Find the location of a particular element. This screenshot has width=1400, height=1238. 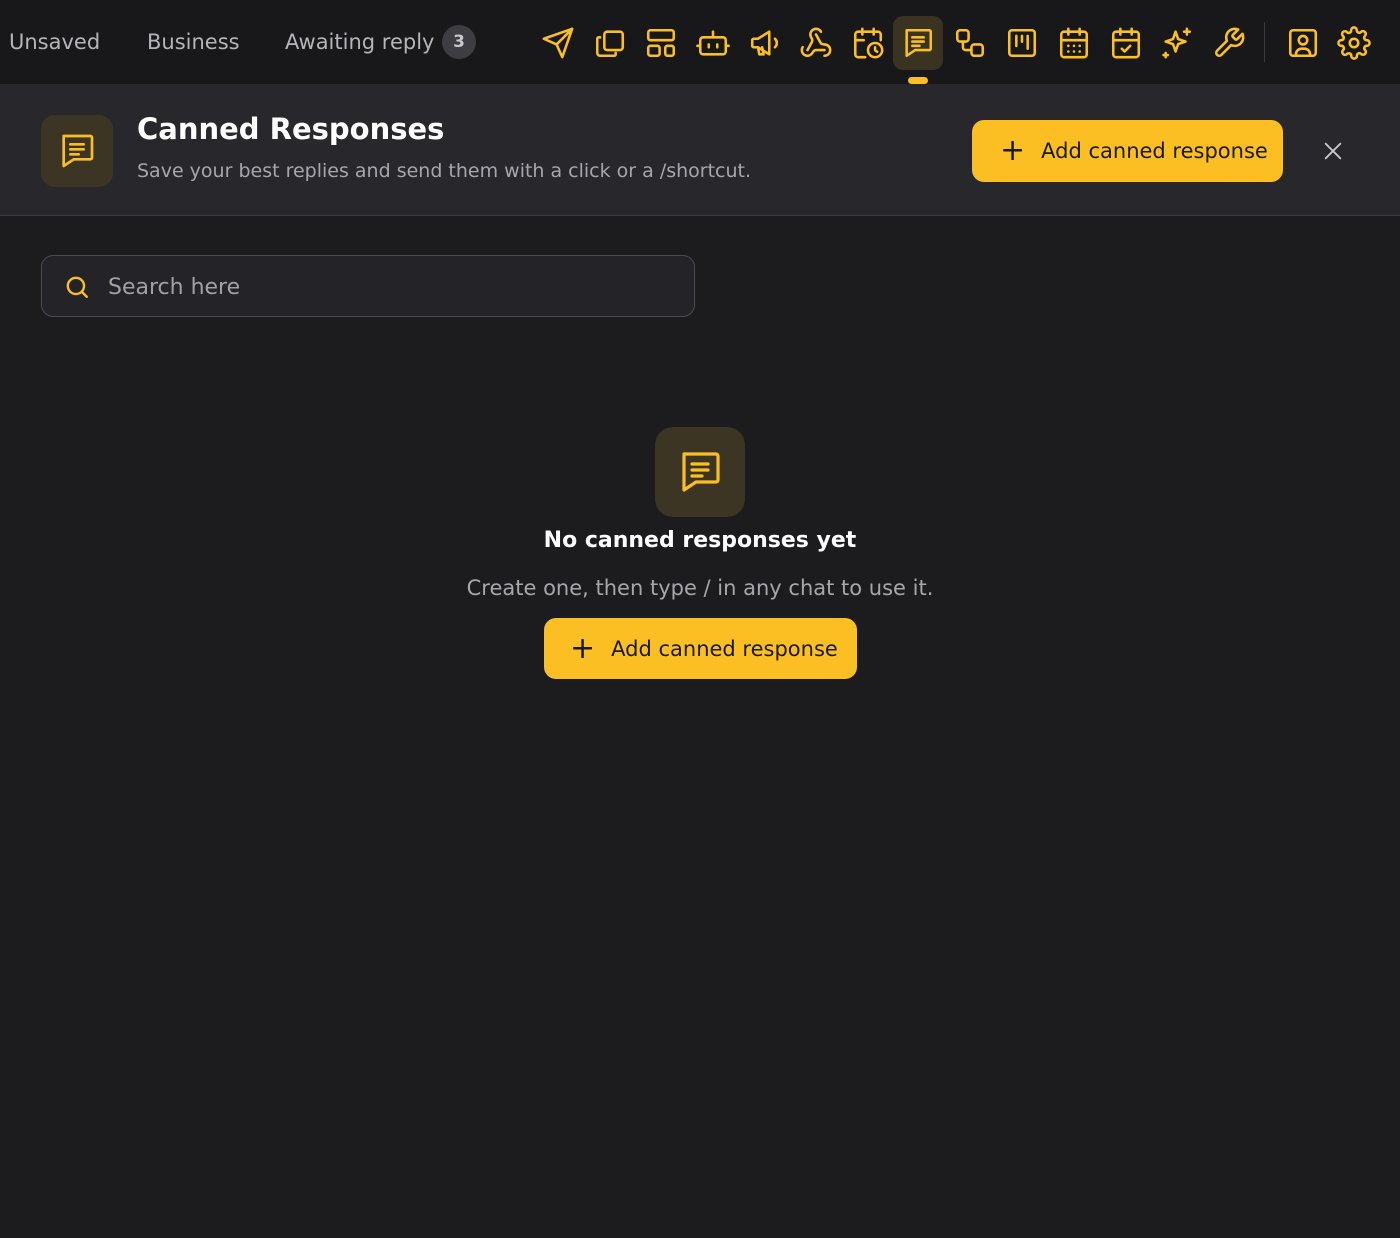

megaphone-icon is located at coordinates (764, 43).